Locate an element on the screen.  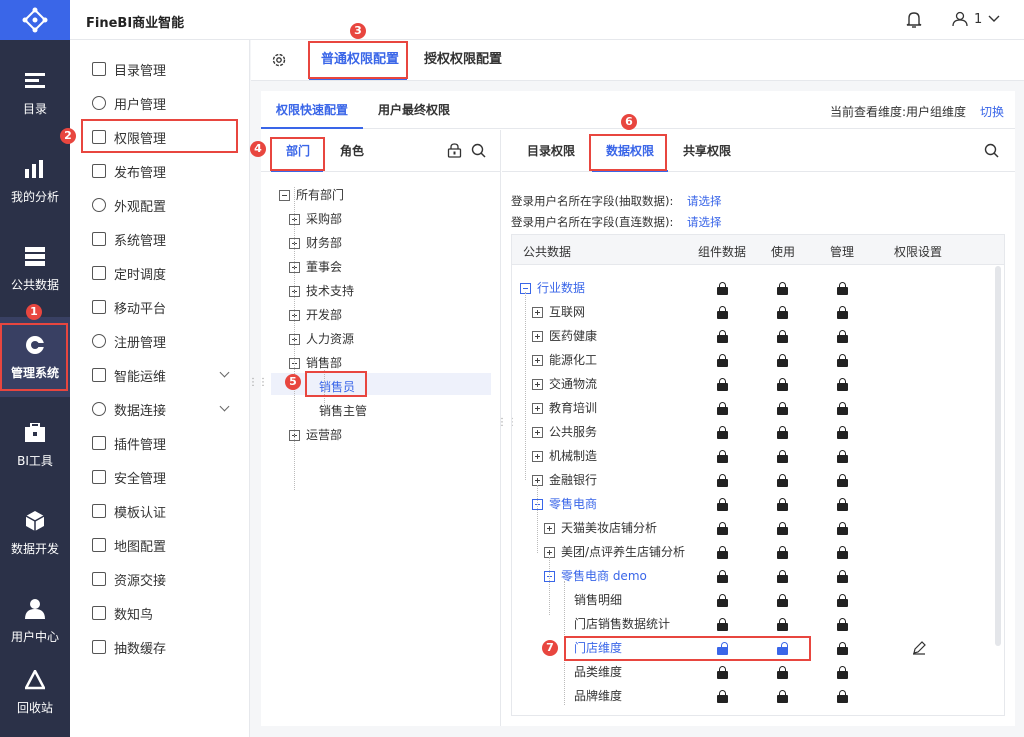
select-direct-link: 请选择 is located at coordinates (704, 222).